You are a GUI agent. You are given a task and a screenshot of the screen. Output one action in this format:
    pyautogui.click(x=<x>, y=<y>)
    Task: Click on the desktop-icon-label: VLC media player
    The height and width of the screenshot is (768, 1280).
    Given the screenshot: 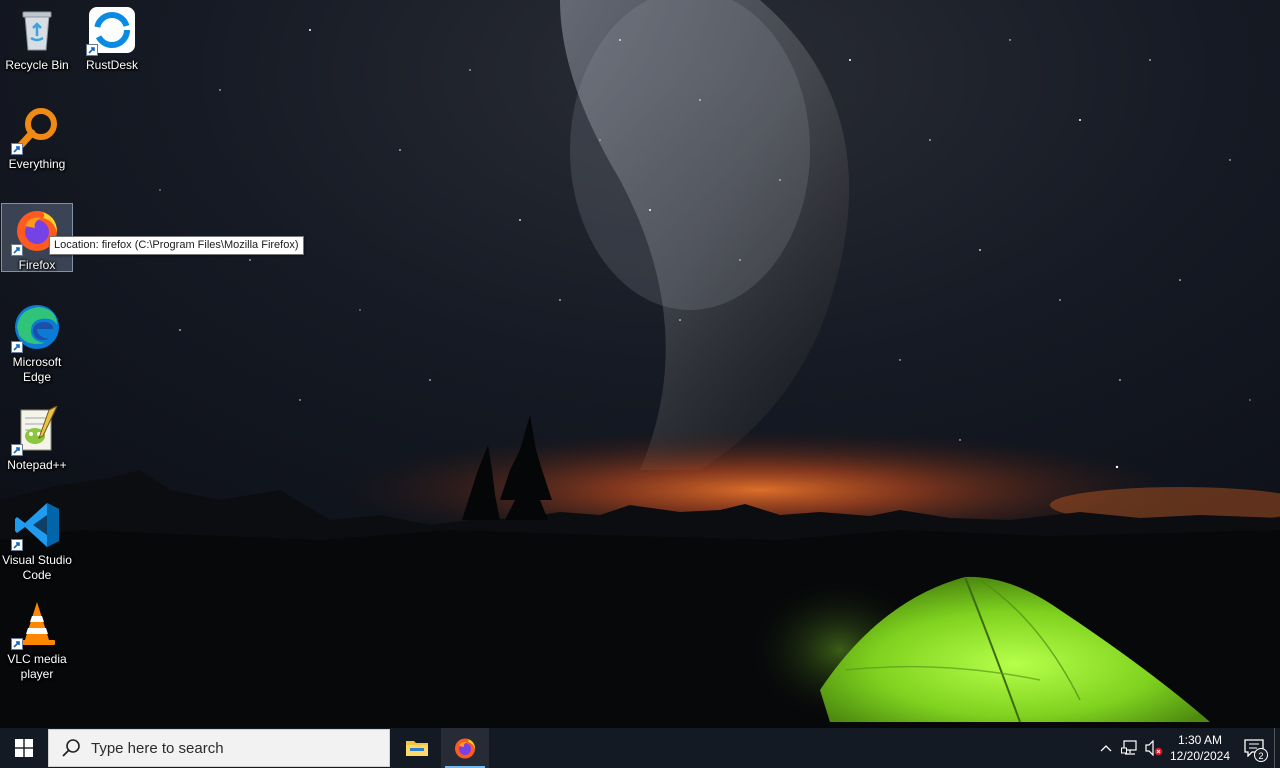 What is the action you would take?
    pyautogui.click(x=37, y=666)
    